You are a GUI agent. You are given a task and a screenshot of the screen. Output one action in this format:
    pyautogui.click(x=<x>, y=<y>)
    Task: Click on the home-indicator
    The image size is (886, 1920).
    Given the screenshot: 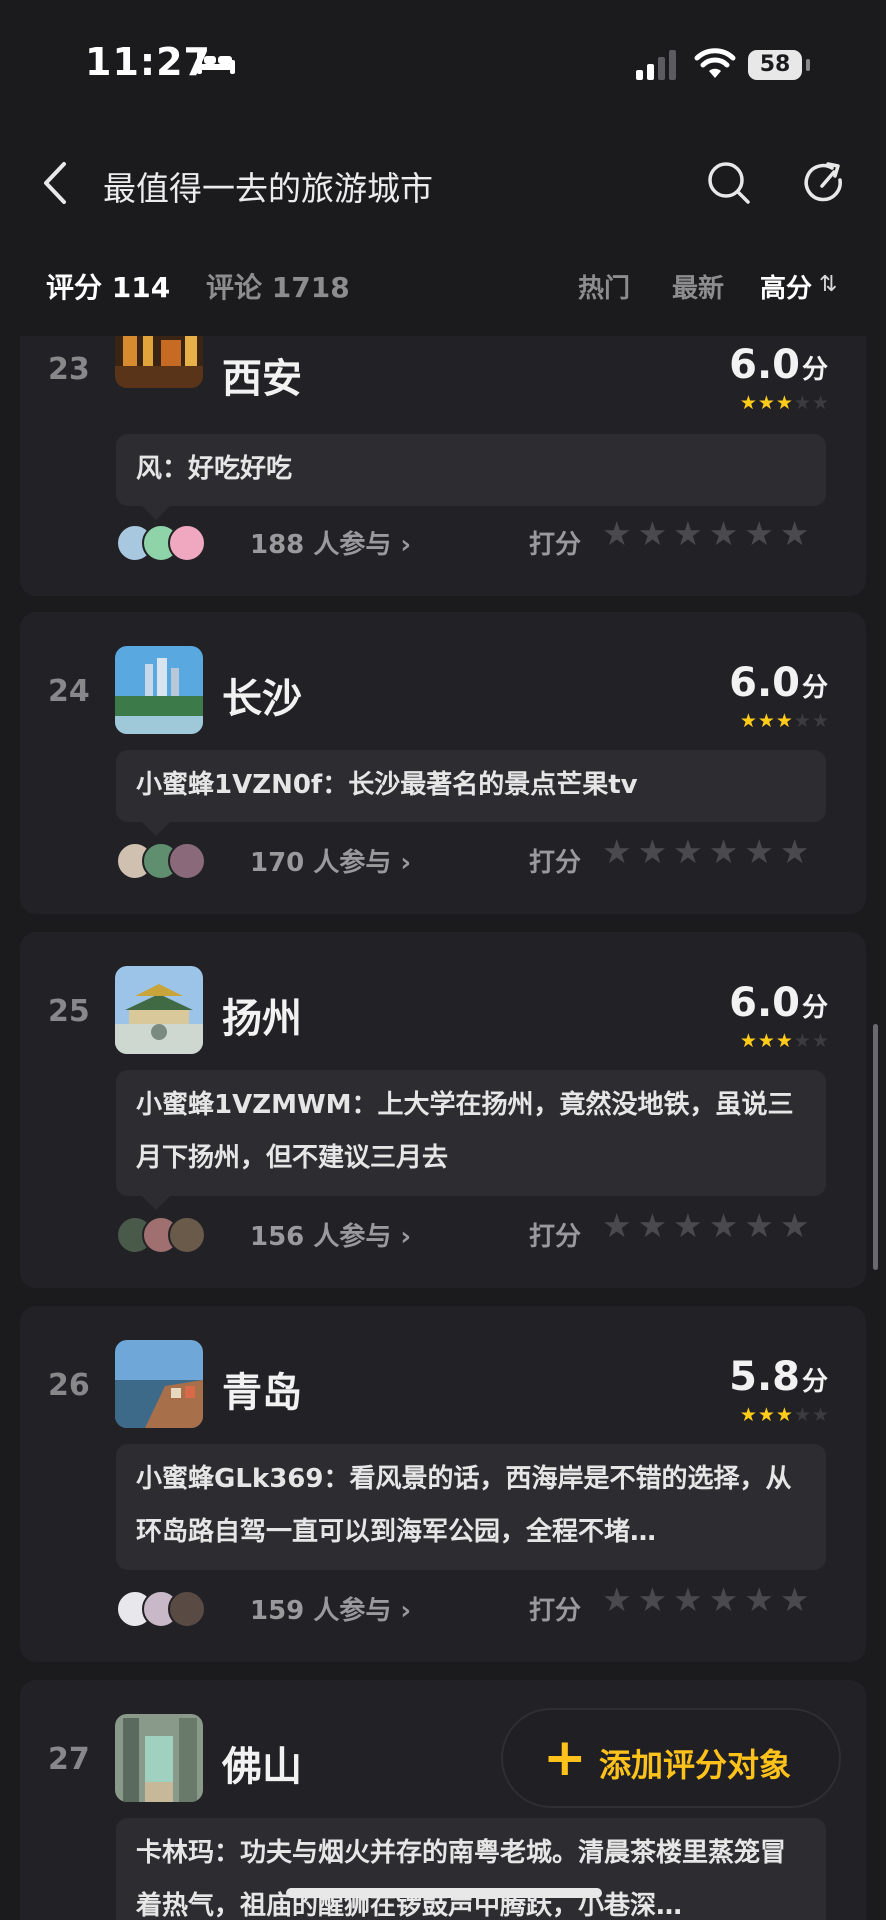 What is the action you would take?
    pyautogui.click(x=444, y=1893)
    